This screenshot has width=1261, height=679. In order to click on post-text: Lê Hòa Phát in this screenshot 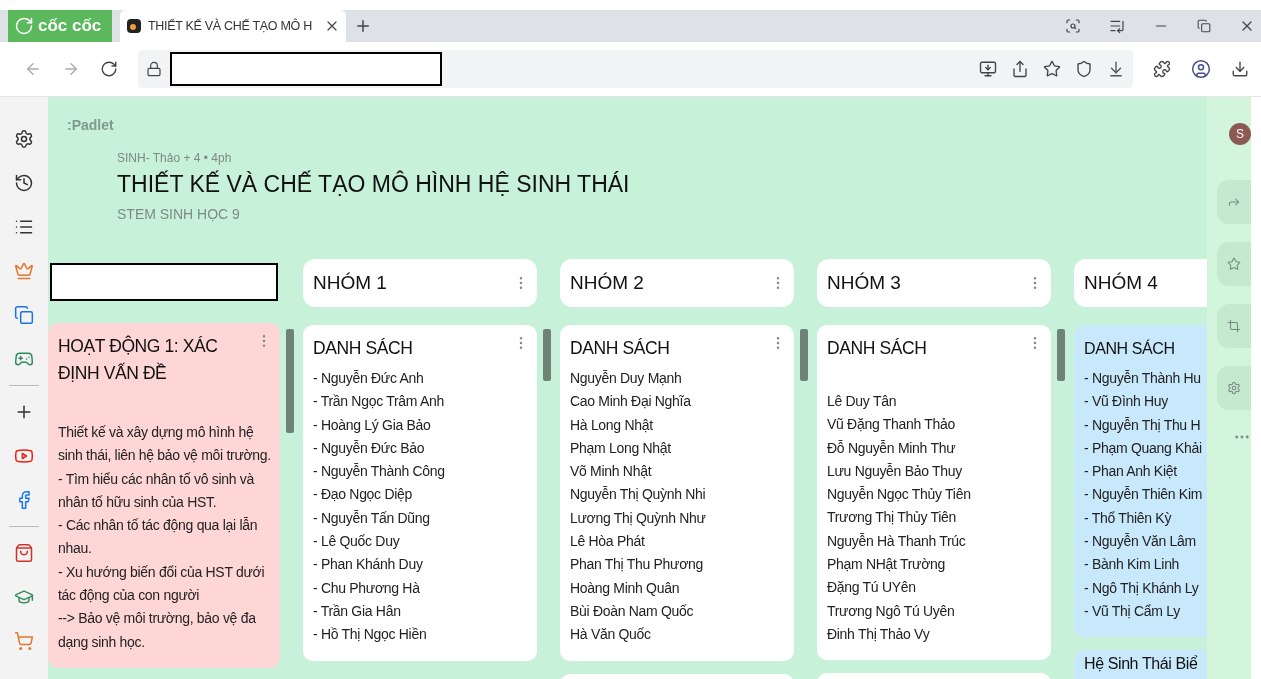, I will do `click(607, 542)`.